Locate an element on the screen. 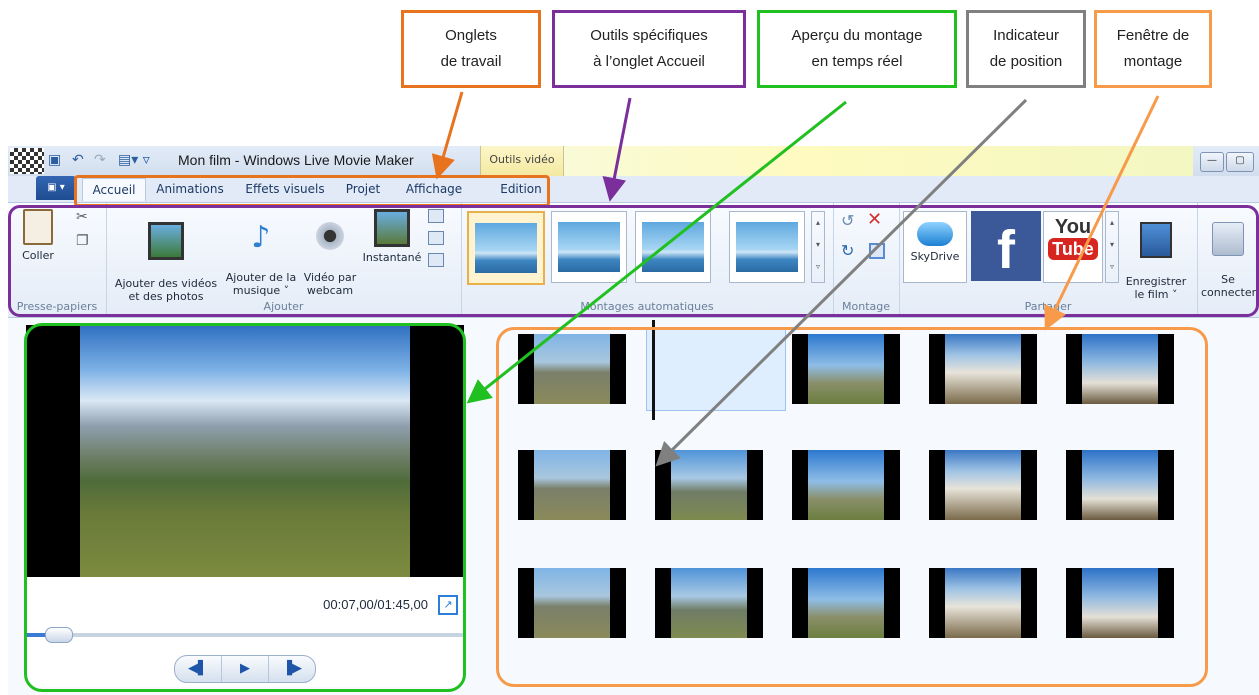  arrow-apercu is located at coordinates (656, 252).